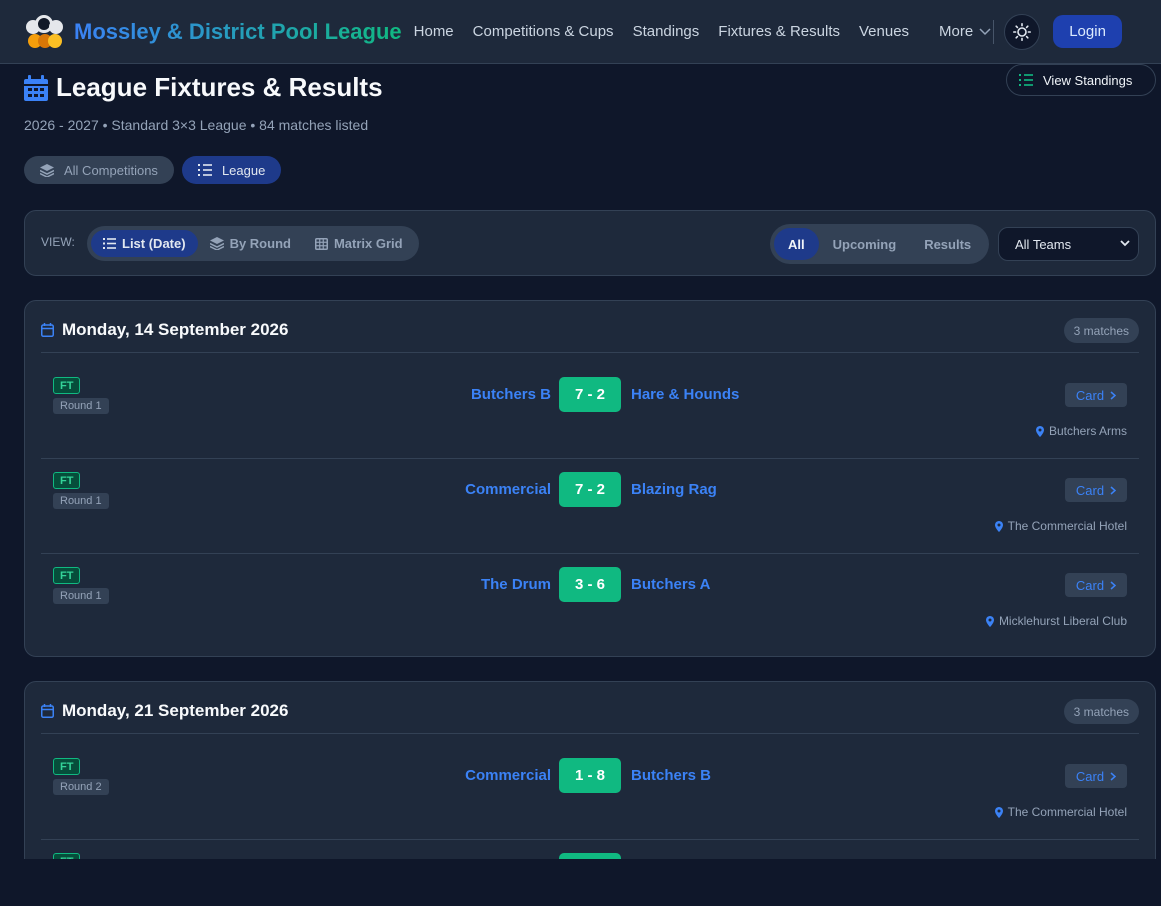 Image resolution: width=1161 pixels, height=906 pixels. I want to click on away-team-link: Butchers A, so click(670, 584).